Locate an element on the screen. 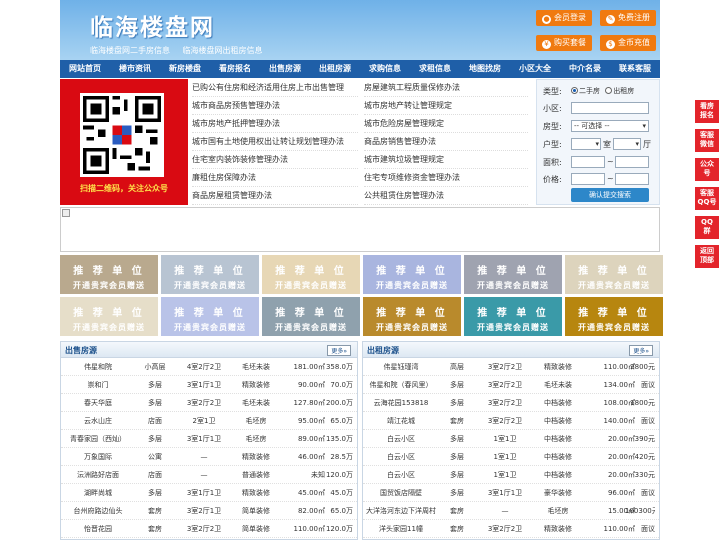 The height and width of the screenshot is (540, 720). secondhand-info-link: 临海楼盘网二手房信息 is located at coordinates (130, 50).